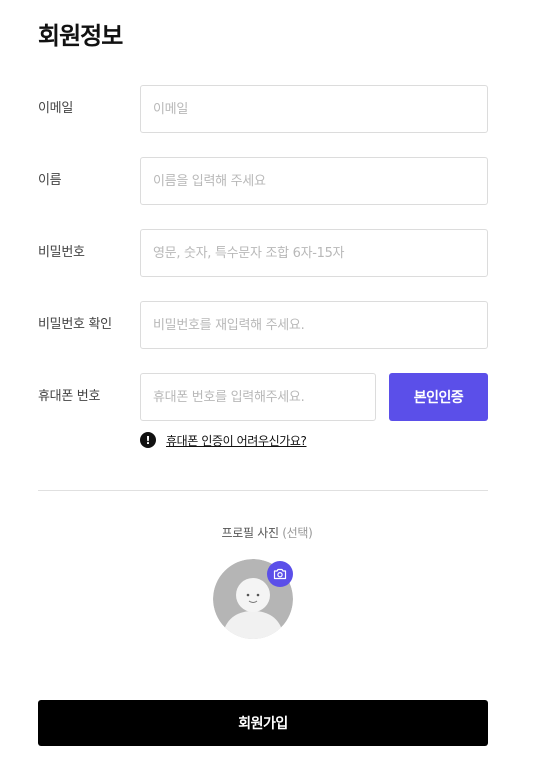 This screenshot has height=774, width=534. Describe the element at coordinates (263, 723) in the screenshot. I see `signup-button: 회원가입` at that location.